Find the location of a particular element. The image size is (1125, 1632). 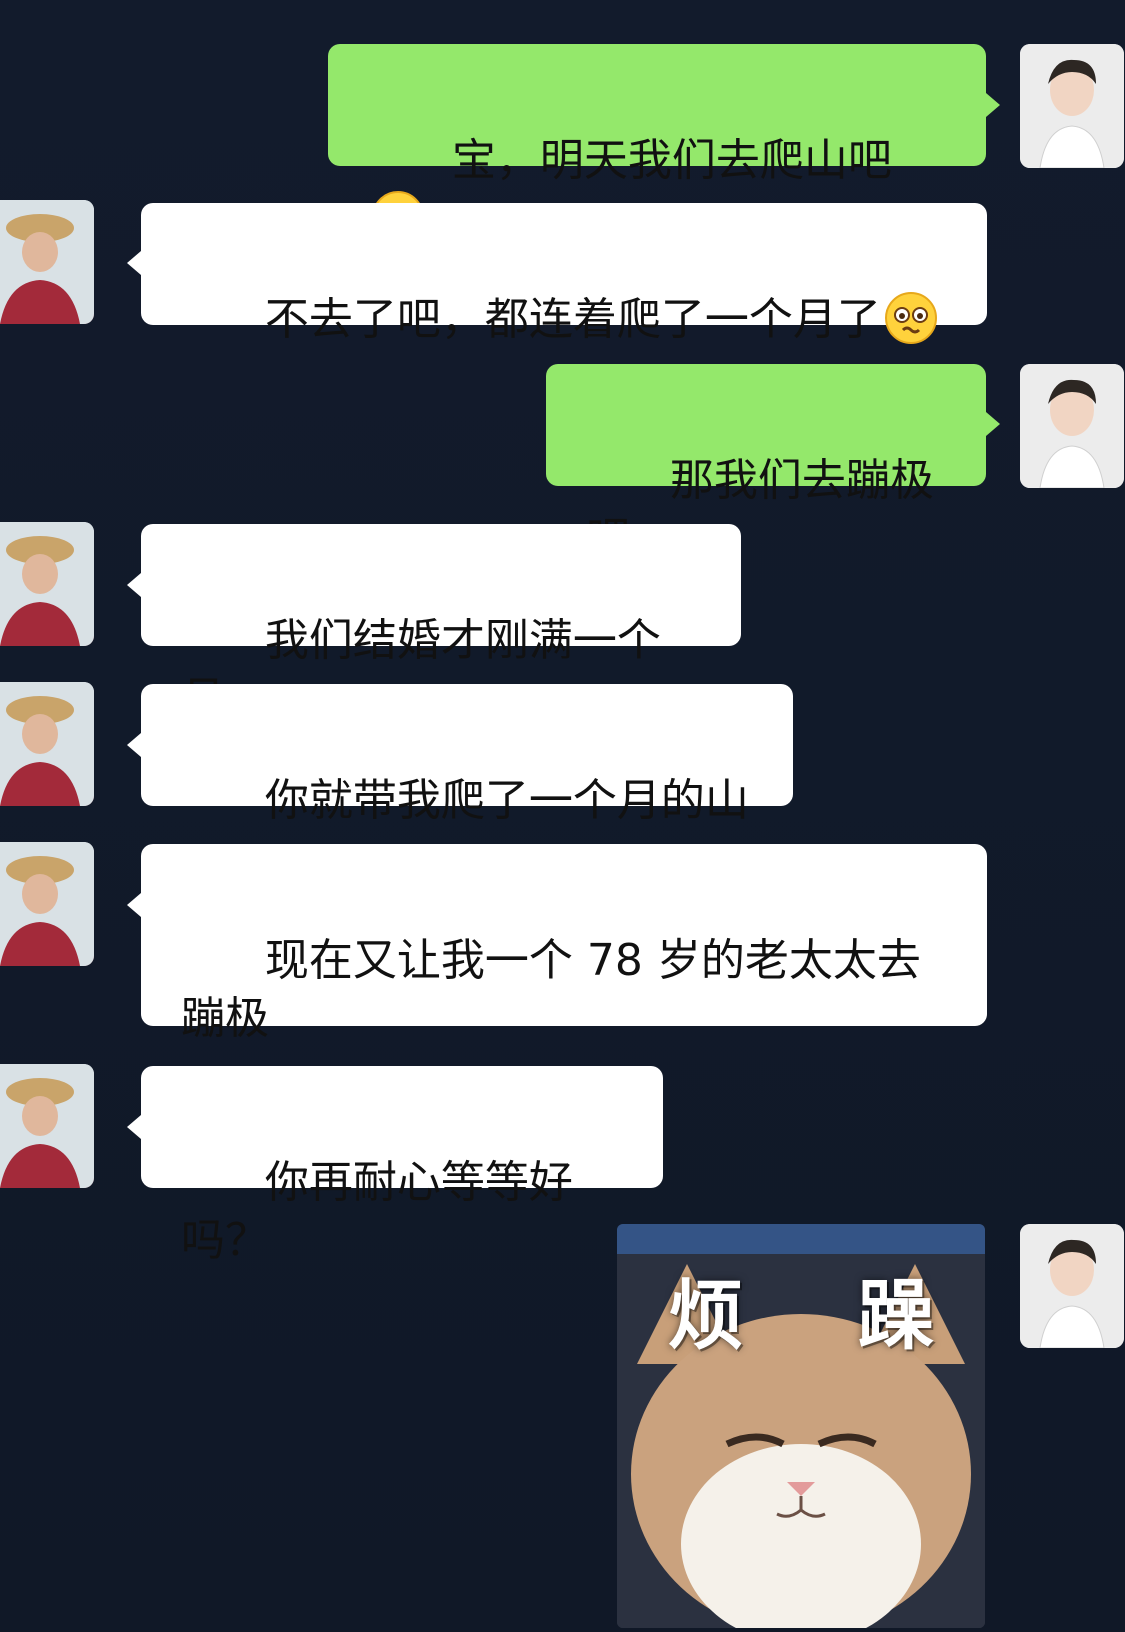

message-bubble-received: 不去了吧，都连着爬了一个月了 is located at coordinates (564, 274).